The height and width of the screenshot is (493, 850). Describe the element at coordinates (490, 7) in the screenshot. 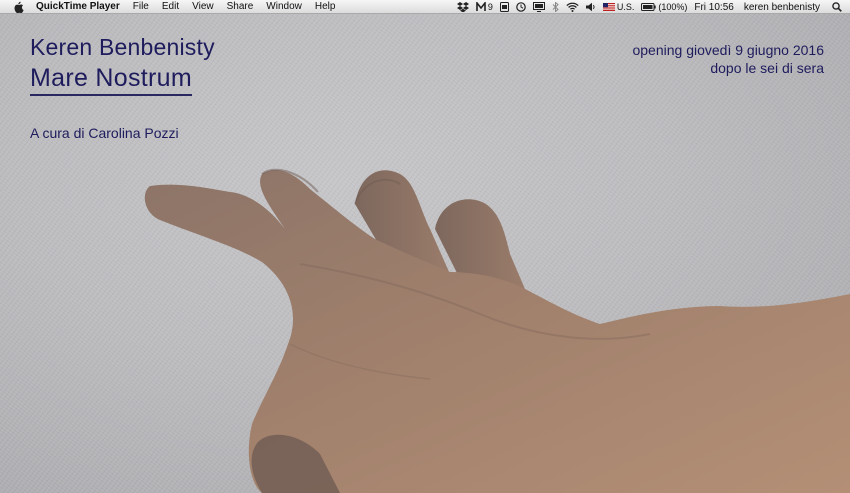

I see `notification-count: 9` at that location.